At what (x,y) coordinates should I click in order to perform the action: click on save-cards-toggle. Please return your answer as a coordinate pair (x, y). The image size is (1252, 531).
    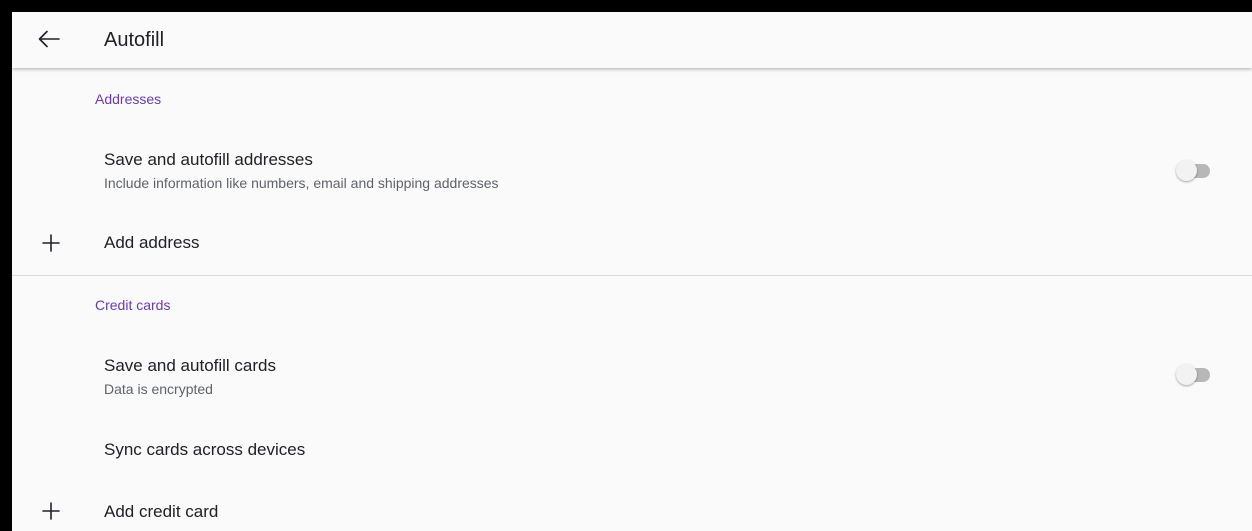
    Looking at the image, I should click on (1194, 375).